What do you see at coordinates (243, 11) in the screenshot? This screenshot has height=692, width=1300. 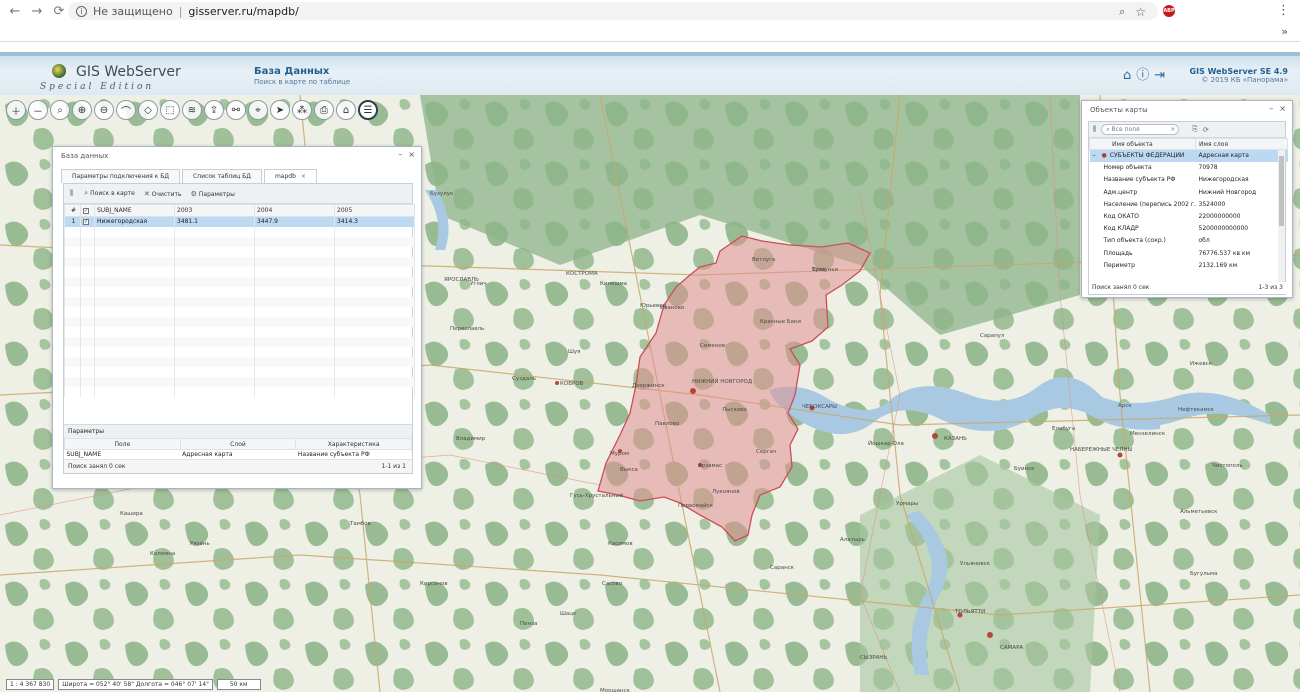 I see `url-text: gisserver.ru/mapdb/` at bounding box center [243, 11].